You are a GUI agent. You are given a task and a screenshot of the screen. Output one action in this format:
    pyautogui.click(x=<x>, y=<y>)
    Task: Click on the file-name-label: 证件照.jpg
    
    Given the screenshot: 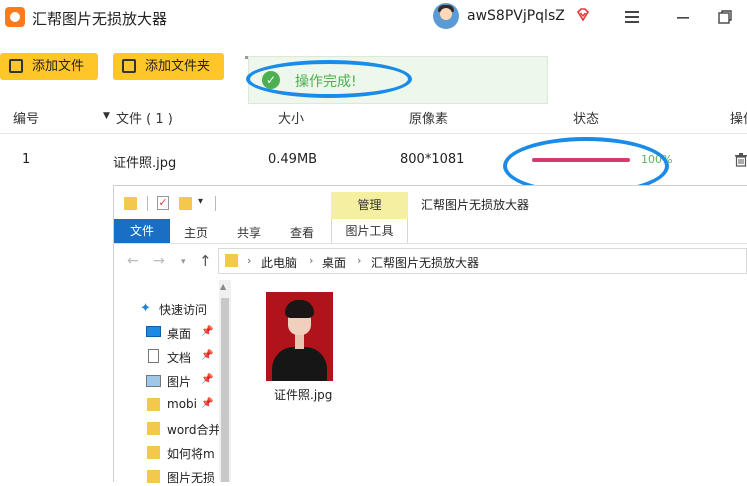 What is the action you would take?
    pyautogui.click(x=303, y=394)
    